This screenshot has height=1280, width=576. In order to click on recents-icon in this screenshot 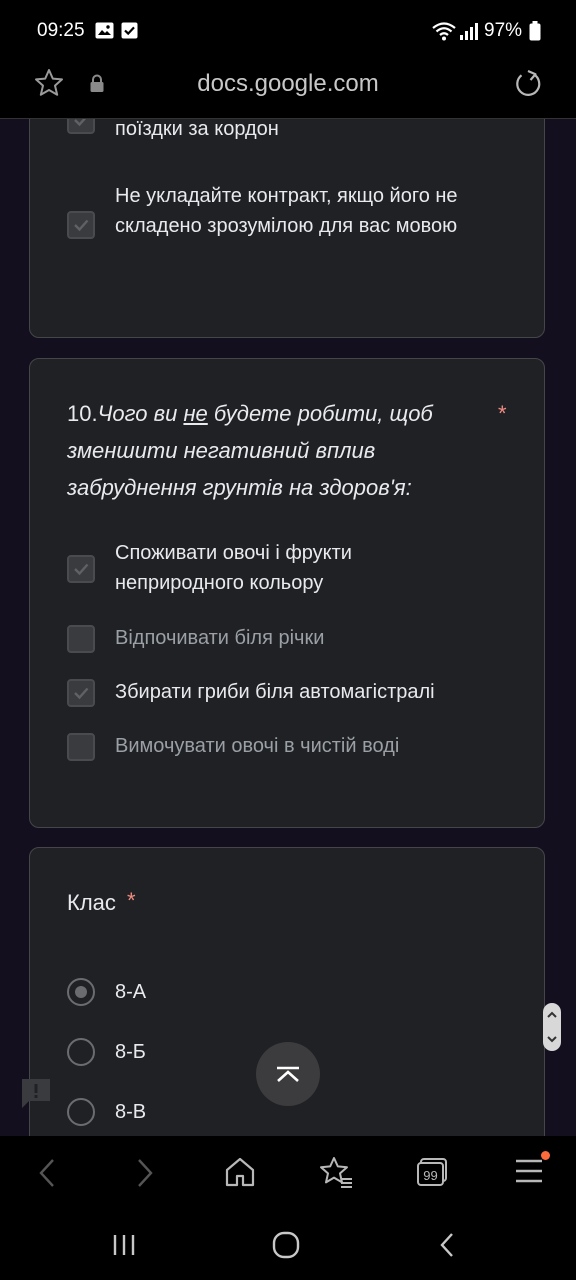, I will do `click(125, 1247)`.